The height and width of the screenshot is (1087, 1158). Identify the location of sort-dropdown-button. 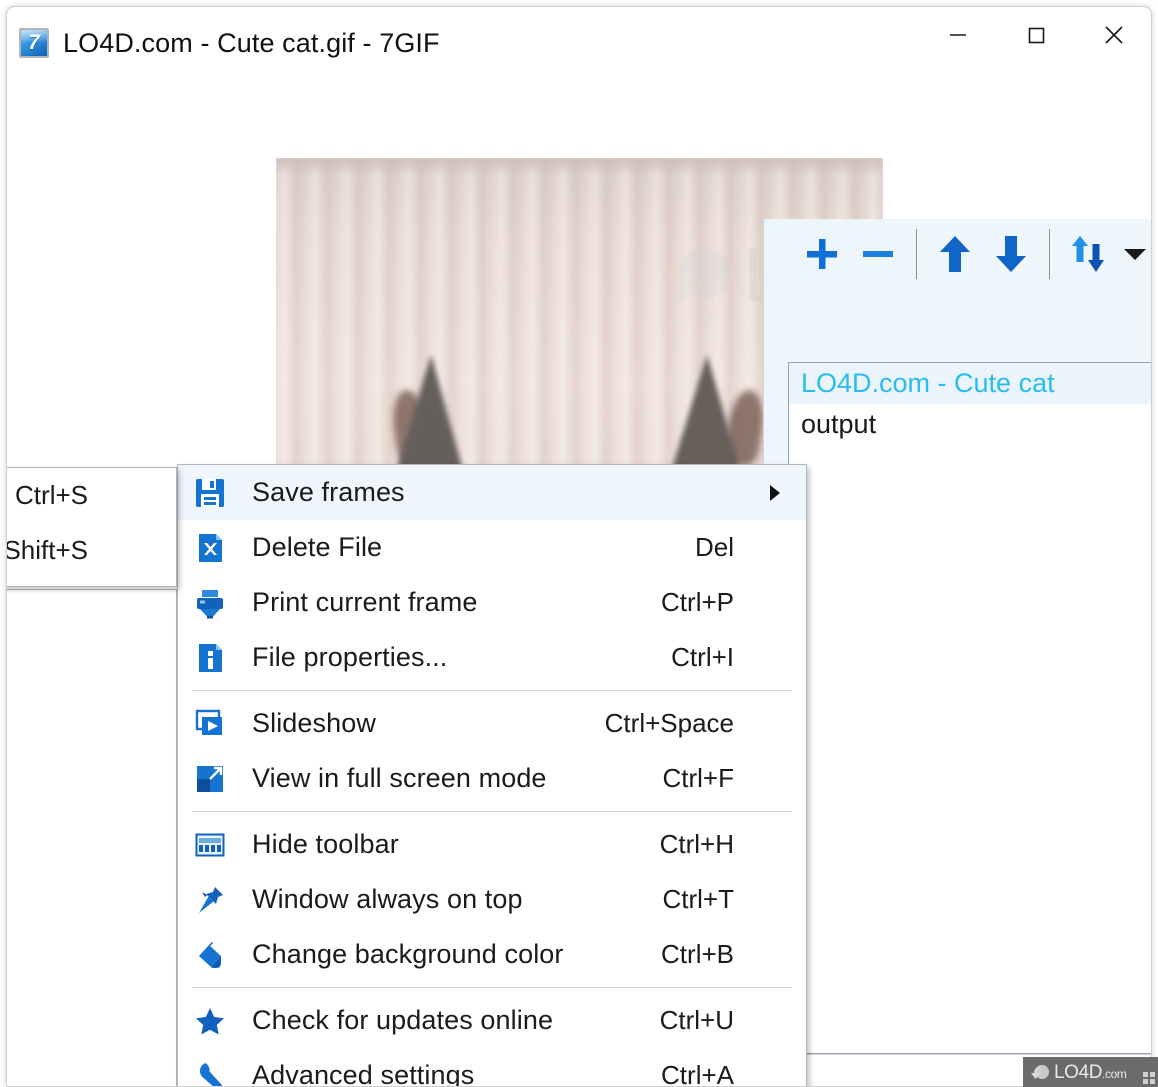
(1133, 254).